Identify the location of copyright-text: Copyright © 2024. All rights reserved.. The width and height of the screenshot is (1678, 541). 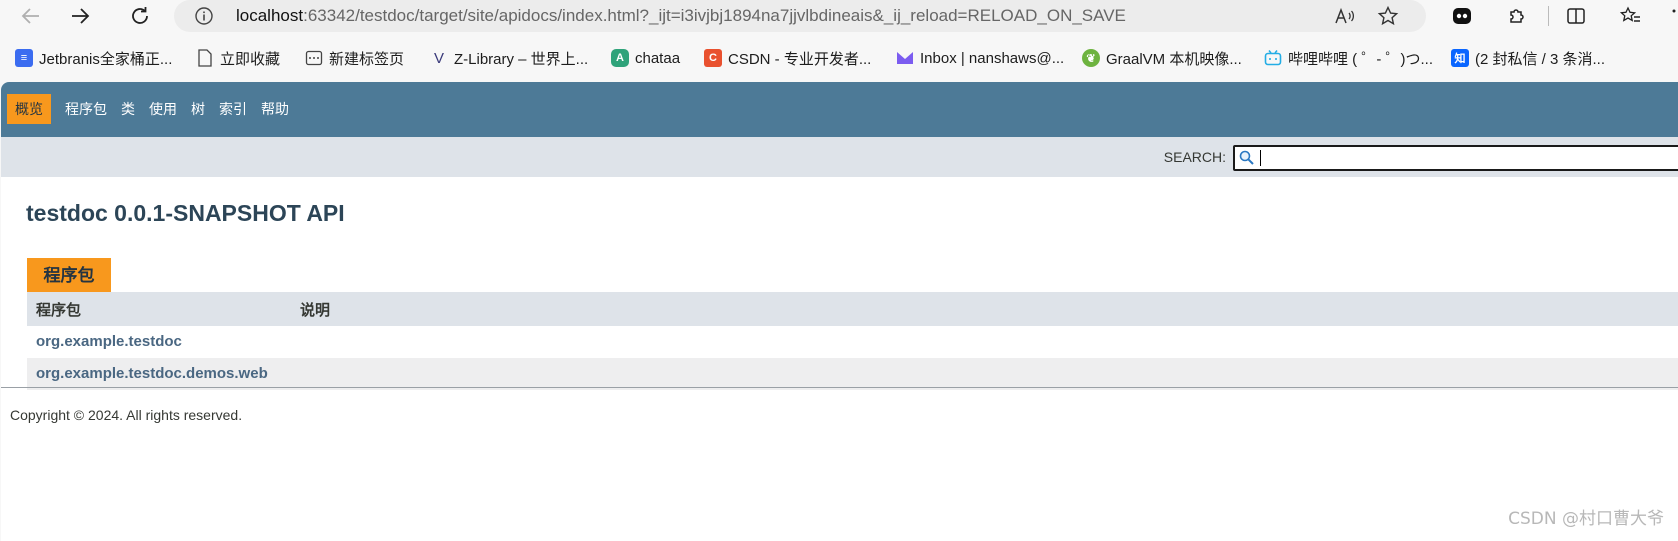
(126, 415).